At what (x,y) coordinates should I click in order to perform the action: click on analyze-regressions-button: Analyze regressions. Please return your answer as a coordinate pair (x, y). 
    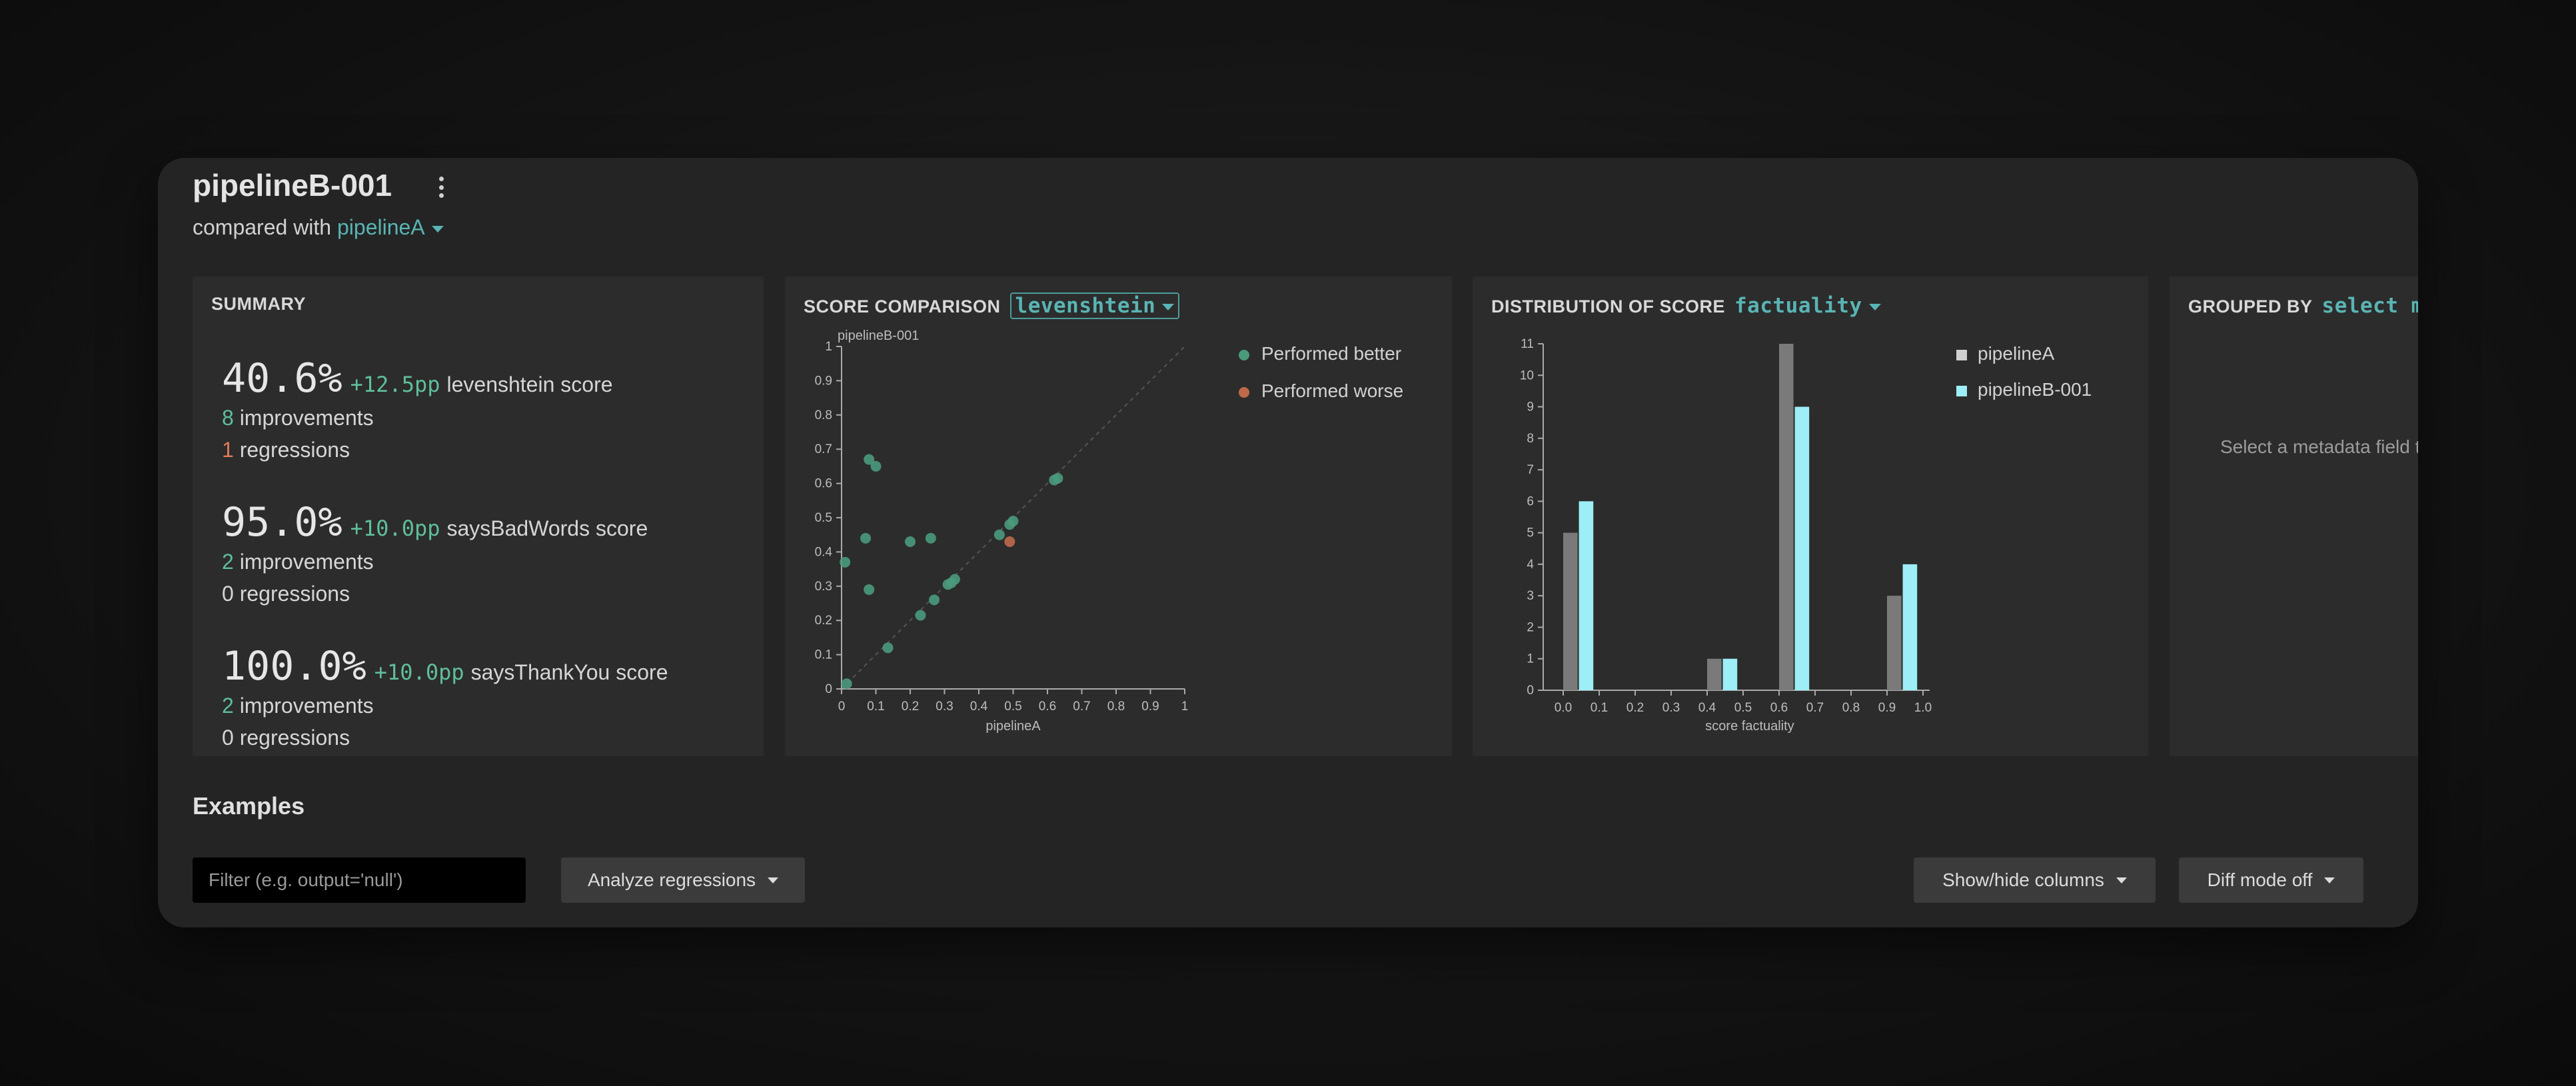
    Looking at the image, I should click on (683, 880).